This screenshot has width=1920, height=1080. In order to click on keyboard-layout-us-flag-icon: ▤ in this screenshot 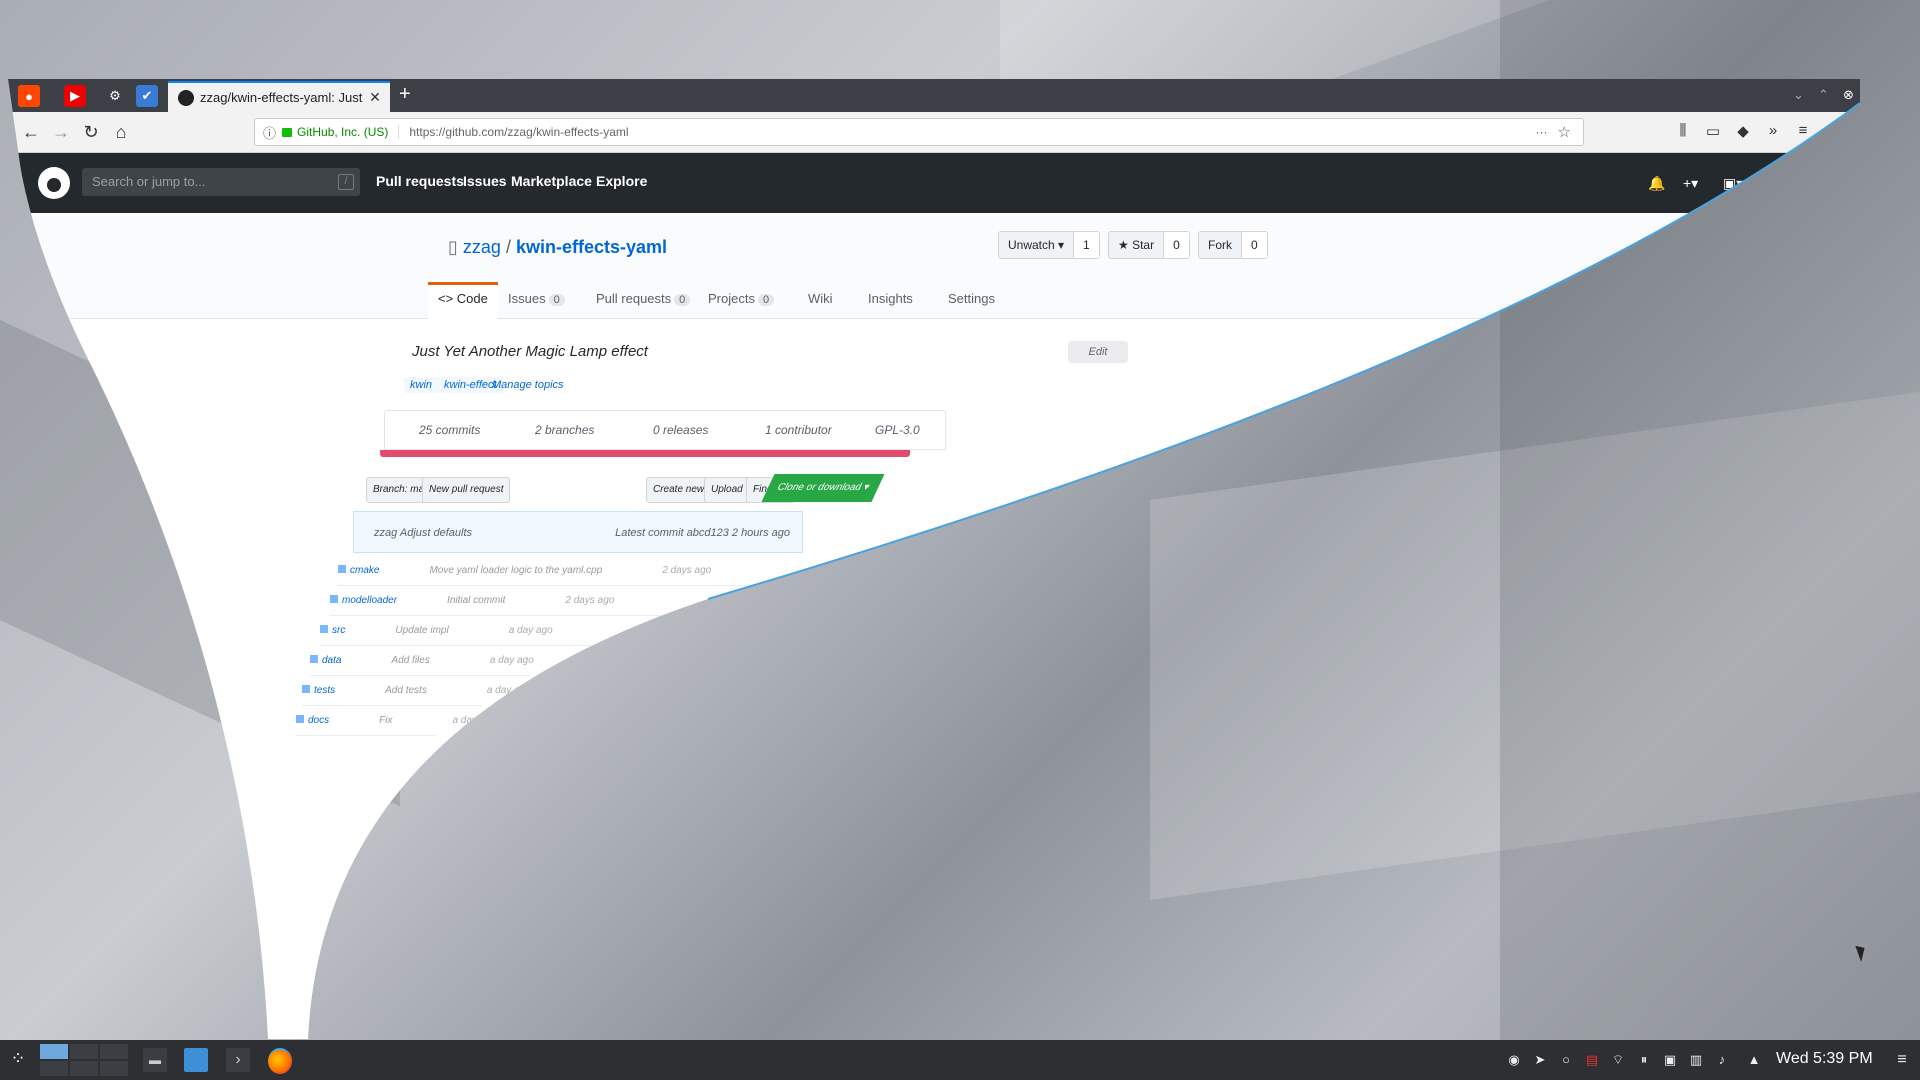, I will do `click(1592, 1060)`.